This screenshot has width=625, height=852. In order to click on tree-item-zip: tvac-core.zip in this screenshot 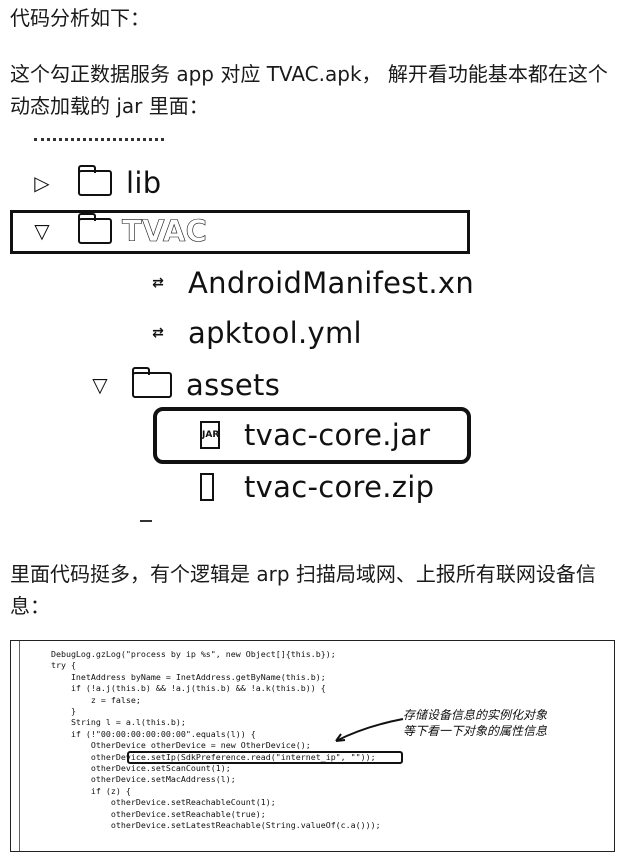, I will do `click(317, 487)`.